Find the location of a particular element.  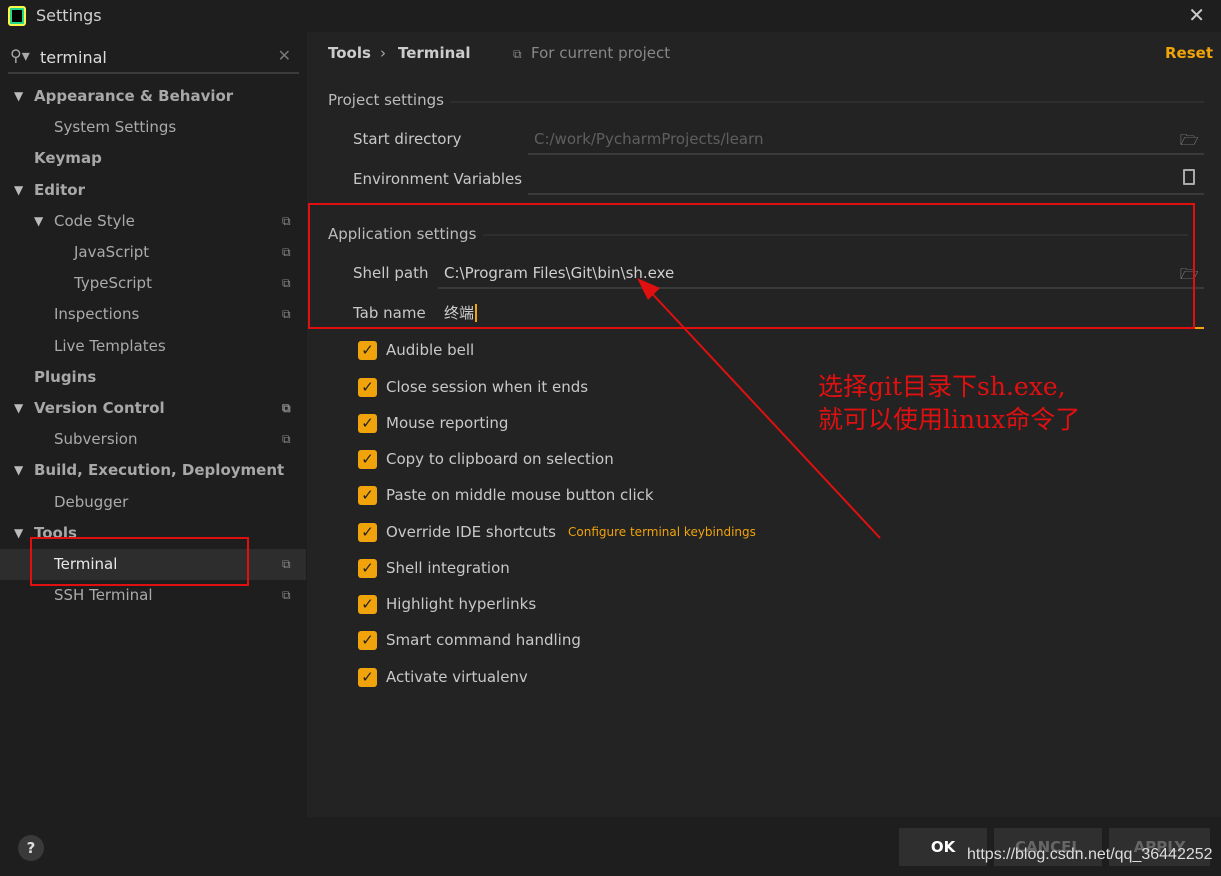

annotation-text: 选择git目录下sh.exe, 就可以使用linux命令了 is located at coordinates (949, 403).